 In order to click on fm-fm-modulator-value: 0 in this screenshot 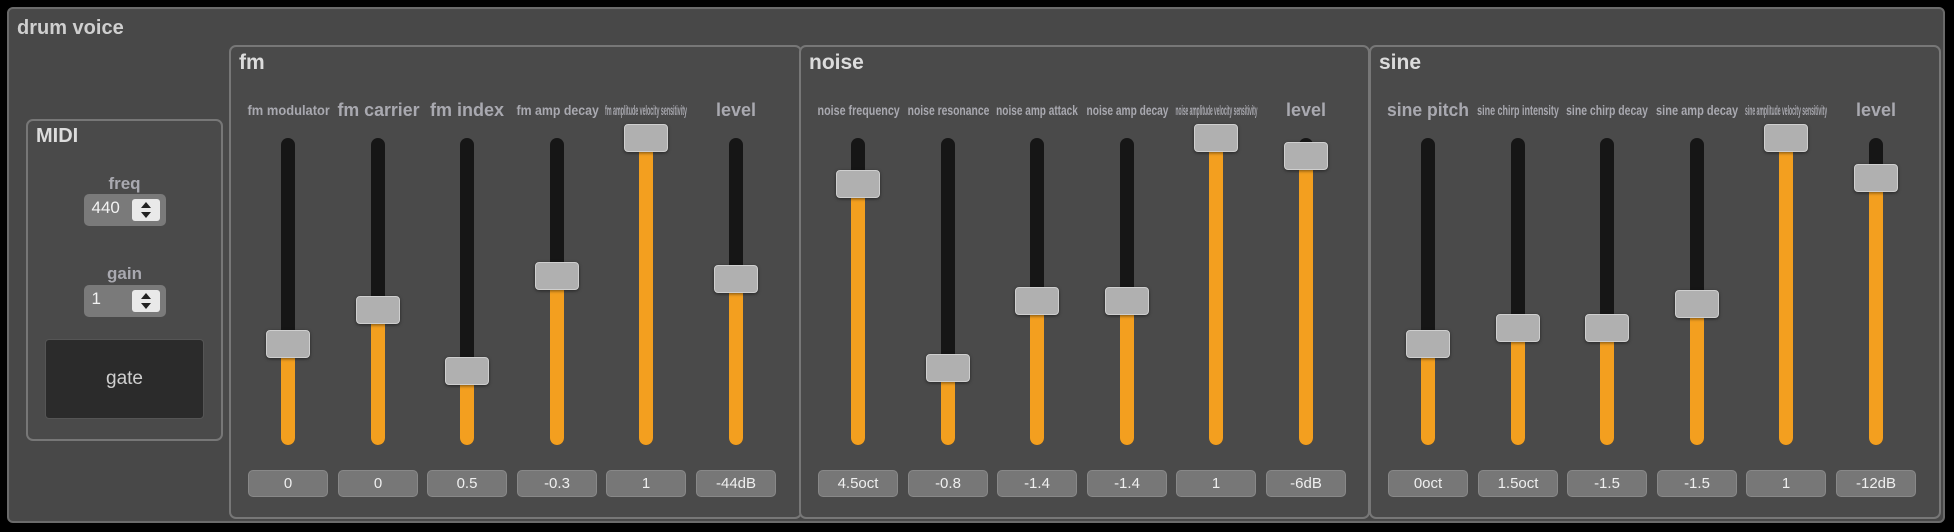, I will do `click(288, 483)`.